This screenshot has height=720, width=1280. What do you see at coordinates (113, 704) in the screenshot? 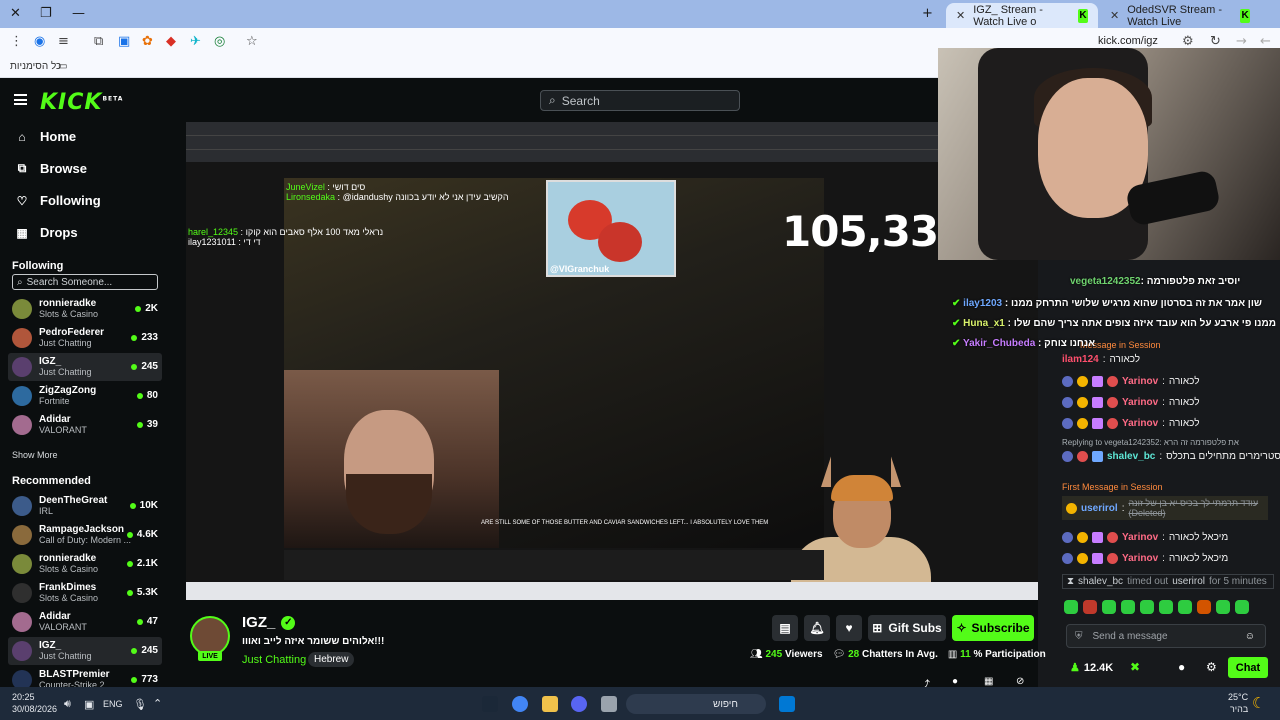
I see `language-indicator: ENG` at bounding box center [113, 704].